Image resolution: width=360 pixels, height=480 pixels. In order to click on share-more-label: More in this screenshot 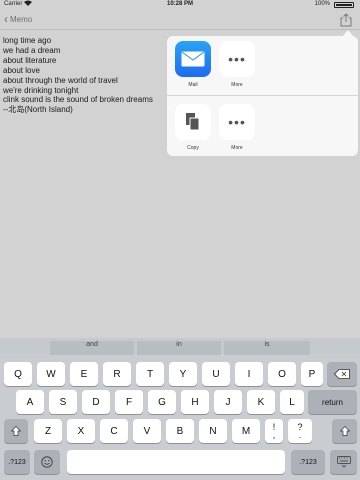, I will do `click(237, 85)`.